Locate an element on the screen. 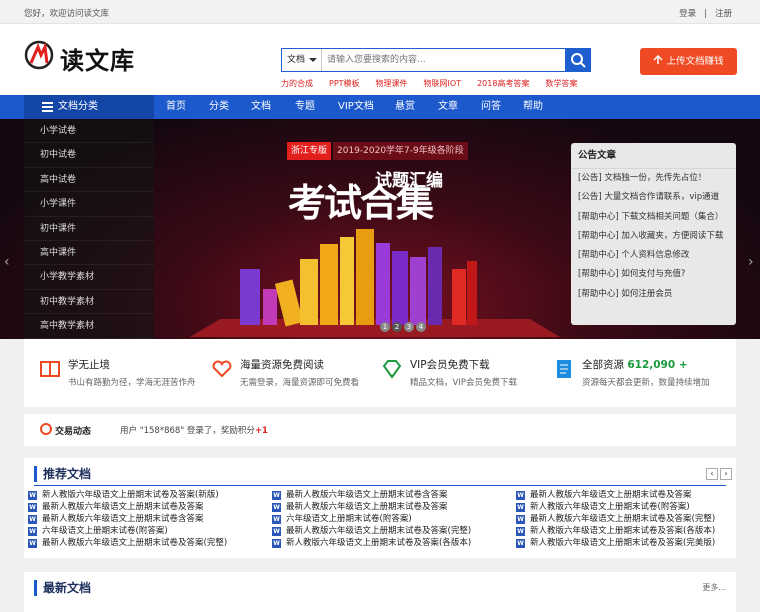 This screenshot has height=612, width=760. category-item: 小学教学素材 is located at coordinates (89, 277).